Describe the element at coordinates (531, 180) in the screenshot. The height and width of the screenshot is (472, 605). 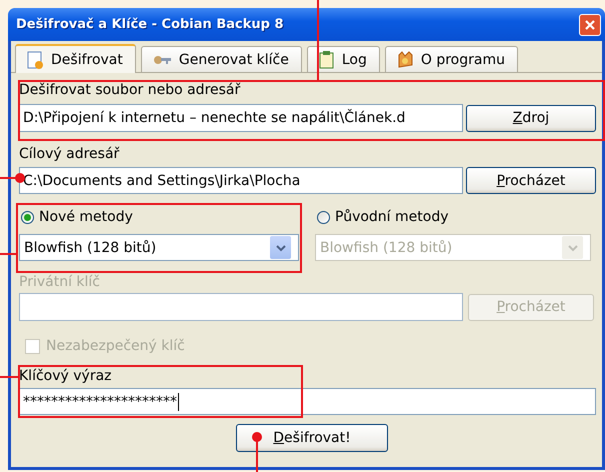
I see `browse-button: Procházet` at that location.